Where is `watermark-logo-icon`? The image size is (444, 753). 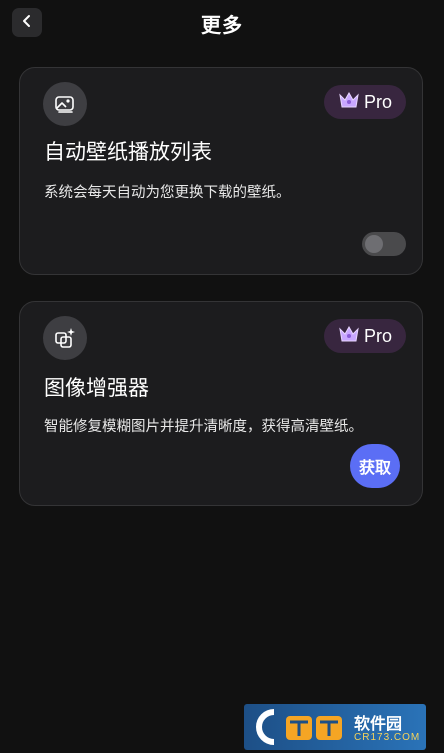
watermark-logo-icon is located at coordinates (299, 727).